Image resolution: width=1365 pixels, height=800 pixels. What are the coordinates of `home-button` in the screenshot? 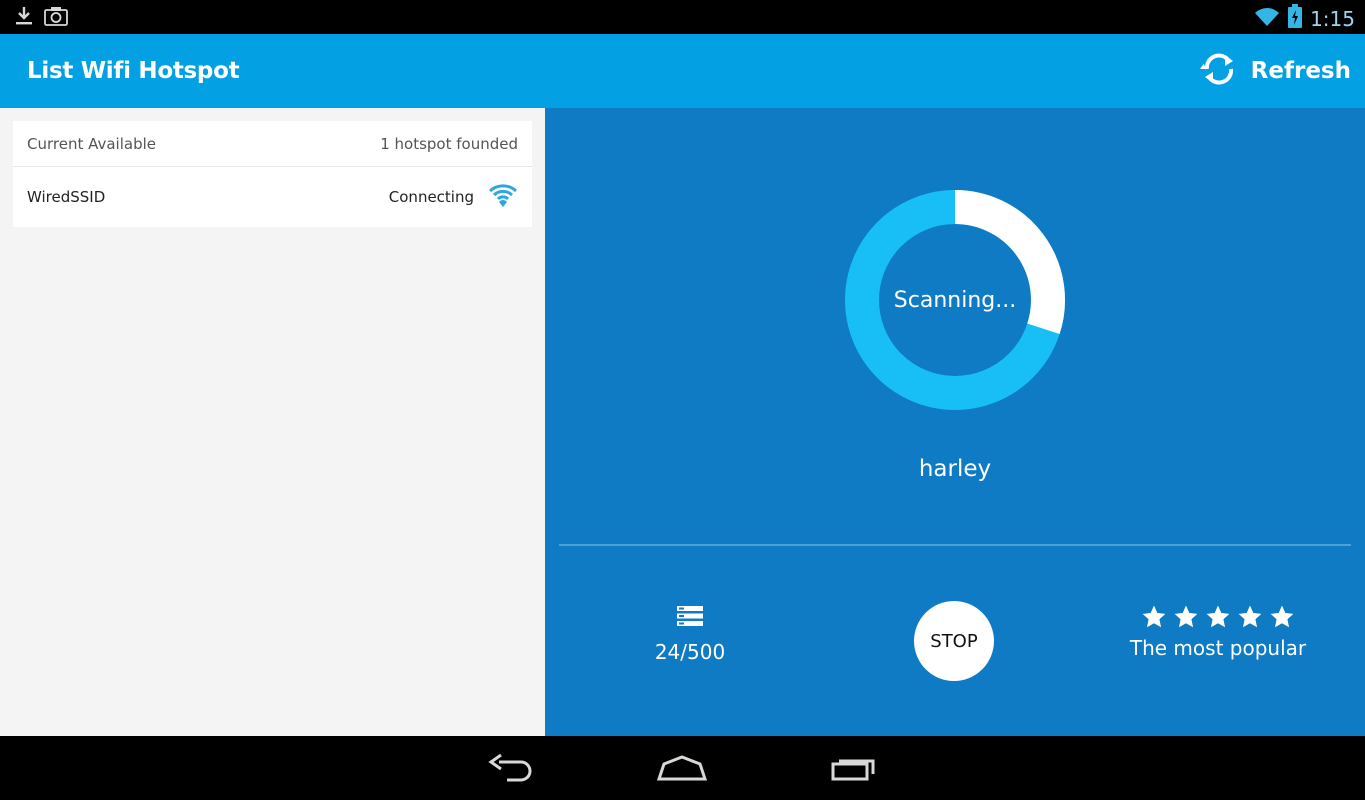 It's located at (682, 770).